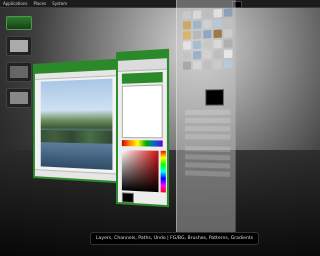 This screenshot has height=256, width=320. What do you see at coordinates (15, 3) in the screenshot?
I see `panel-menu-applications: Applications` at bounding box center [15, 3].